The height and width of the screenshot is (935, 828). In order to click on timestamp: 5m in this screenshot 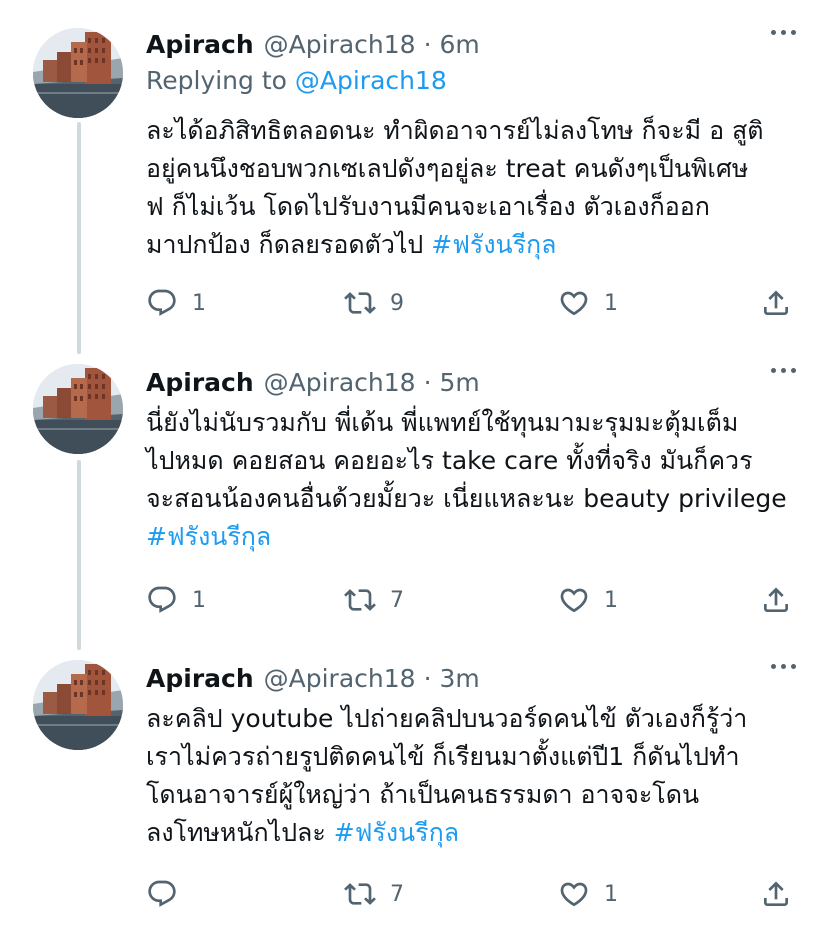, I will do `click(460, 382)`.